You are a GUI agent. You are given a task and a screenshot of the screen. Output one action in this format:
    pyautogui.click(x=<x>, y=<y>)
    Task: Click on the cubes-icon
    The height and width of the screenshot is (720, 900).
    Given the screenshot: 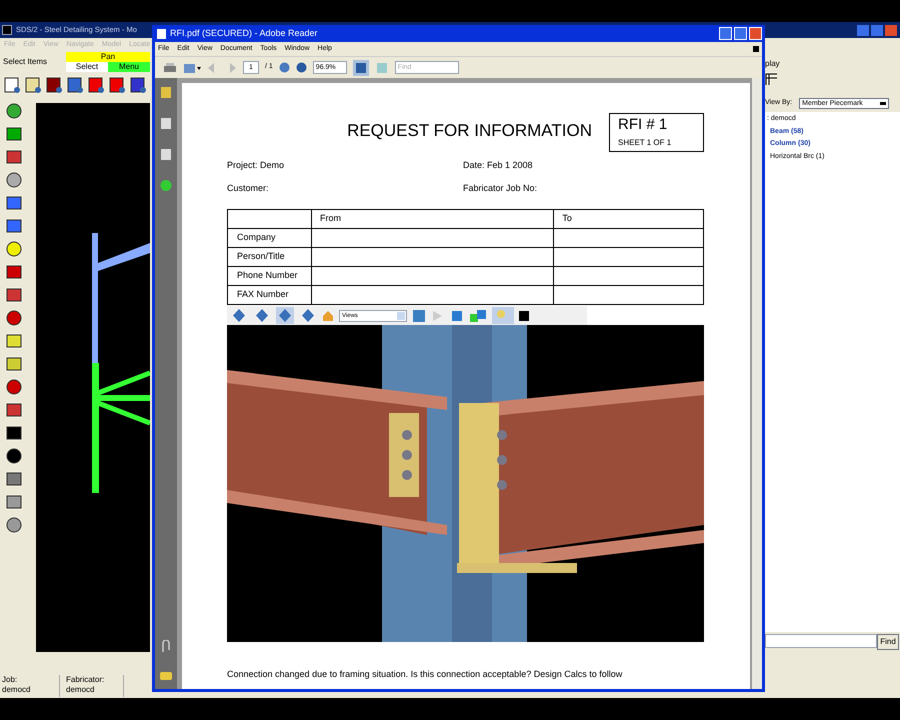 What is the action you would take?
    pyautogui.click(x=478, y=315)
    